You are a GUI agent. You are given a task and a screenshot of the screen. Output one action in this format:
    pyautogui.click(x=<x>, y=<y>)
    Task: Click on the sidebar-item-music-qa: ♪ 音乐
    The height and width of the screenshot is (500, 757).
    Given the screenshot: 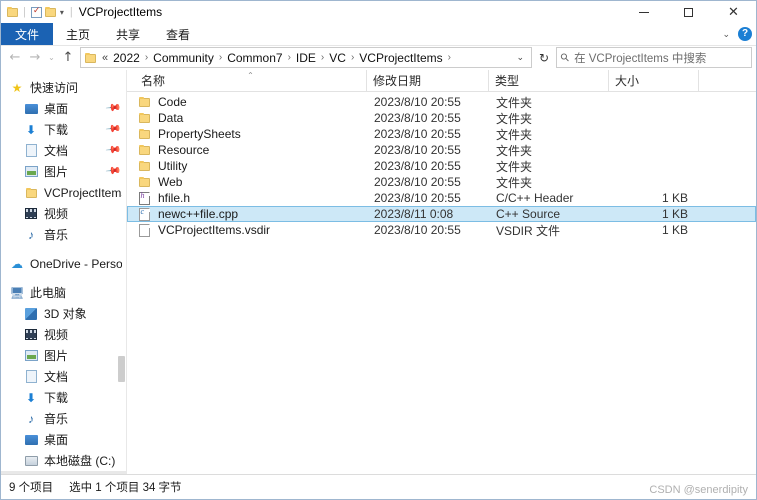 What is the action you would take?
    pyautogui.click(x=63, y=234)
    